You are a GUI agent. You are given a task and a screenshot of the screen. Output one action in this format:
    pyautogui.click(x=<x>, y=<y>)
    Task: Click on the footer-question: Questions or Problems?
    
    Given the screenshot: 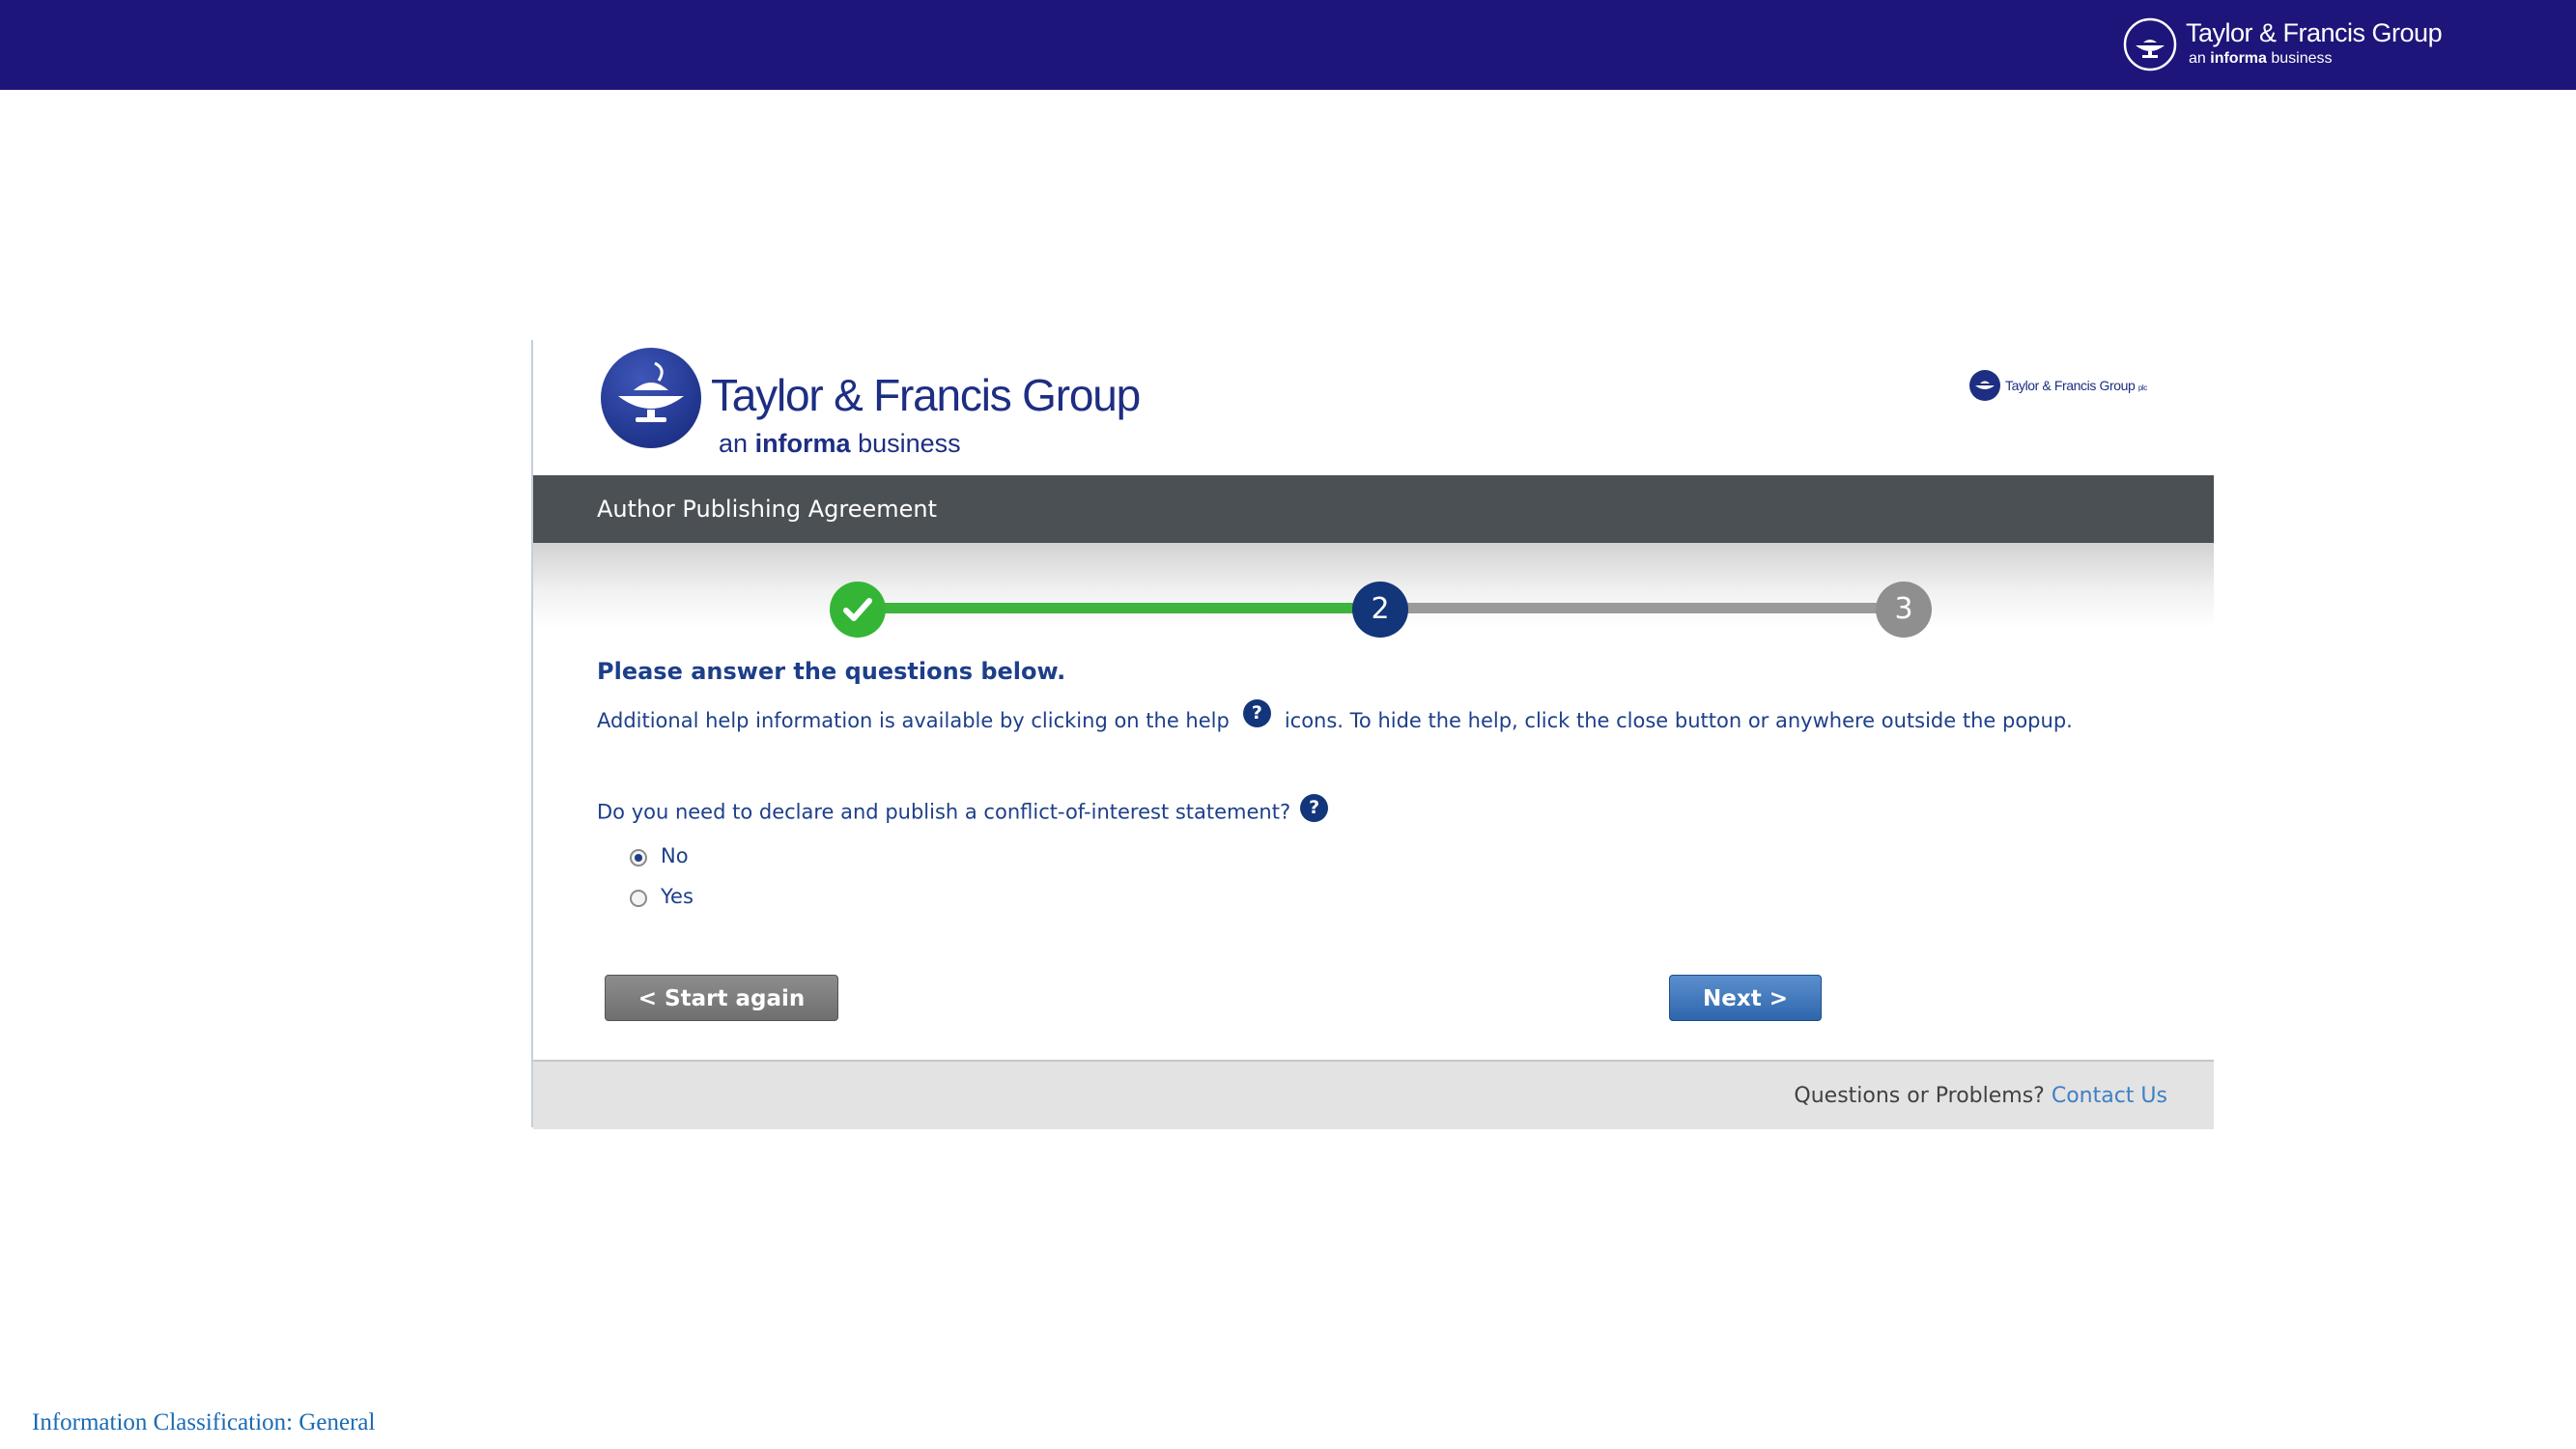 What is the action you would take?
    pyautogui.click(x=1919, y=1096)
    